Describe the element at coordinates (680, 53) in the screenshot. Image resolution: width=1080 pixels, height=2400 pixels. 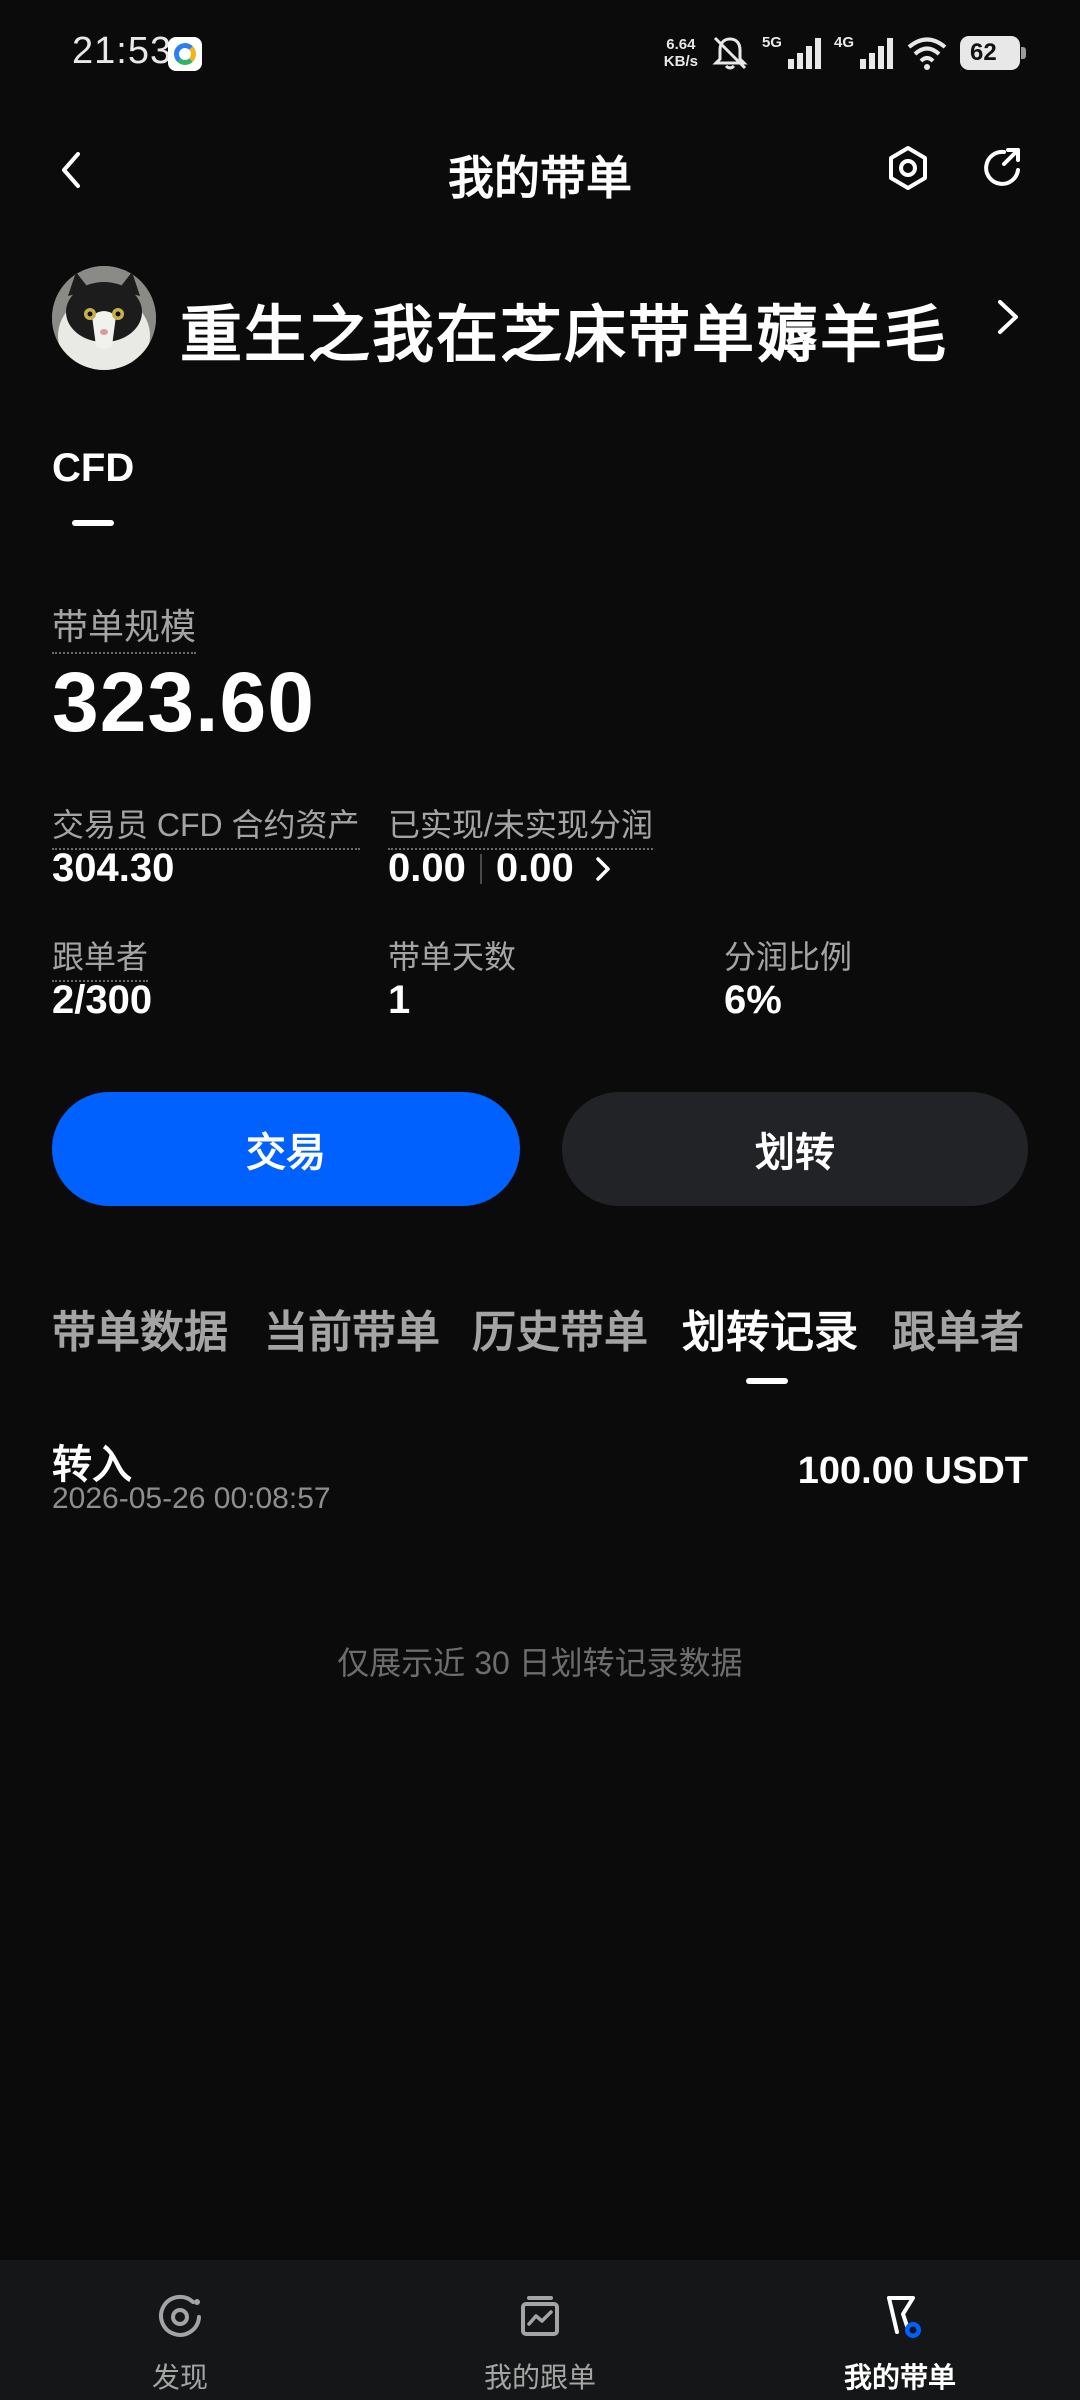
I see `network-speed: 6.64 KB/s` at that location.